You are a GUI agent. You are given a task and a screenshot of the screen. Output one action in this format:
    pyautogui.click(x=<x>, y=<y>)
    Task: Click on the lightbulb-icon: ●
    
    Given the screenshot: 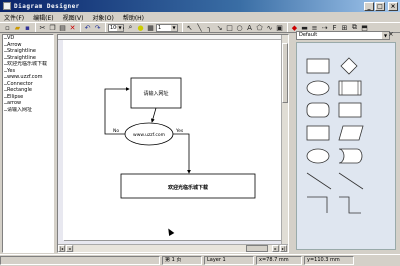 What is the action you would take?
    pyautogui.click(x=140, y=27)
    